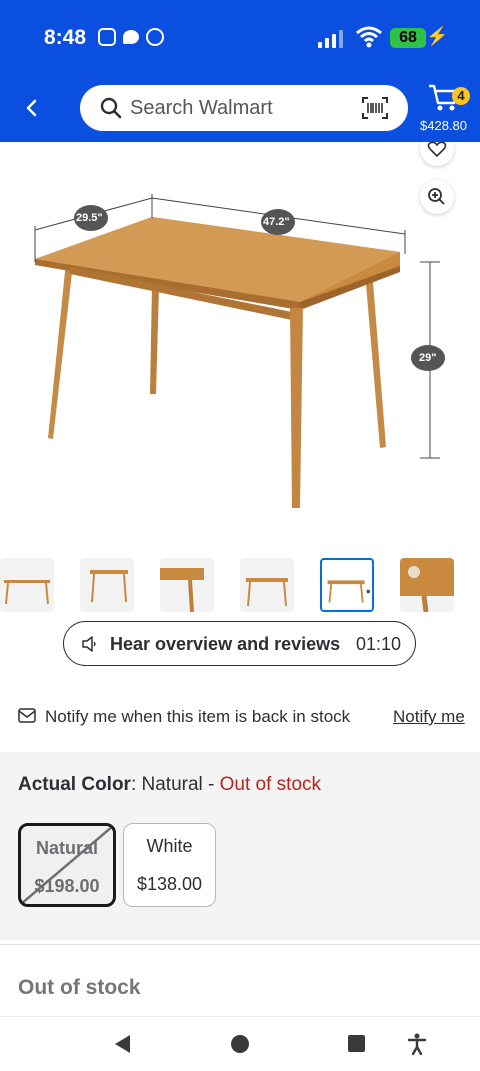 This screenshot has width=480, height=1071. Describe the element at coordinates (428, 358) in the screenshot. I see `dimension-height-label: 29"` at that location.